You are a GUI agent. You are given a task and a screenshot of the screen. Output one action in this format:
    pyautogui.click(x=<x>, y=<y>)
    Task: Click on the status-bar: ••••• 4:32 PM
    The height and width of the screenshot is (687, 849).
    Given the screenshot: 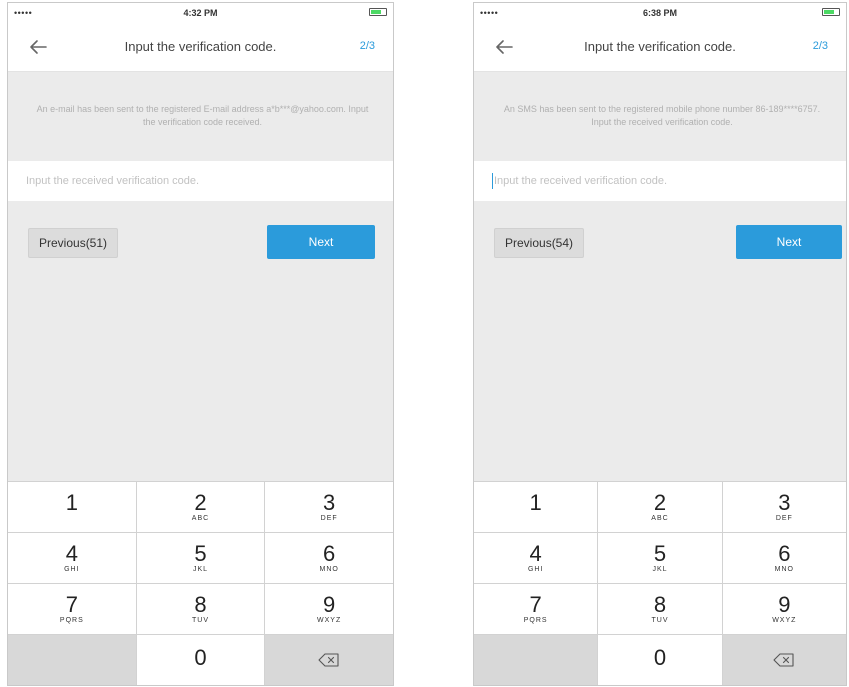 What is the action you would take?
    pyautogui.click(x=200, y=13)
    